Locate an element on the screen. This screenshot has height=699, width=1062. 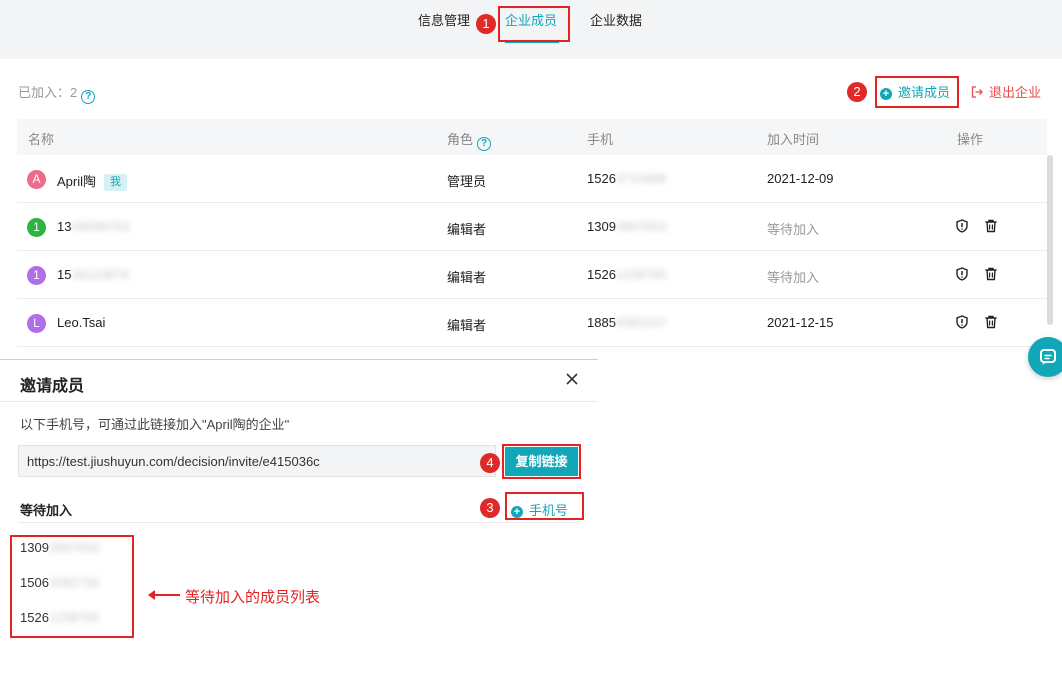
member-name-text: April陶 is located at coordinates (77, 181).